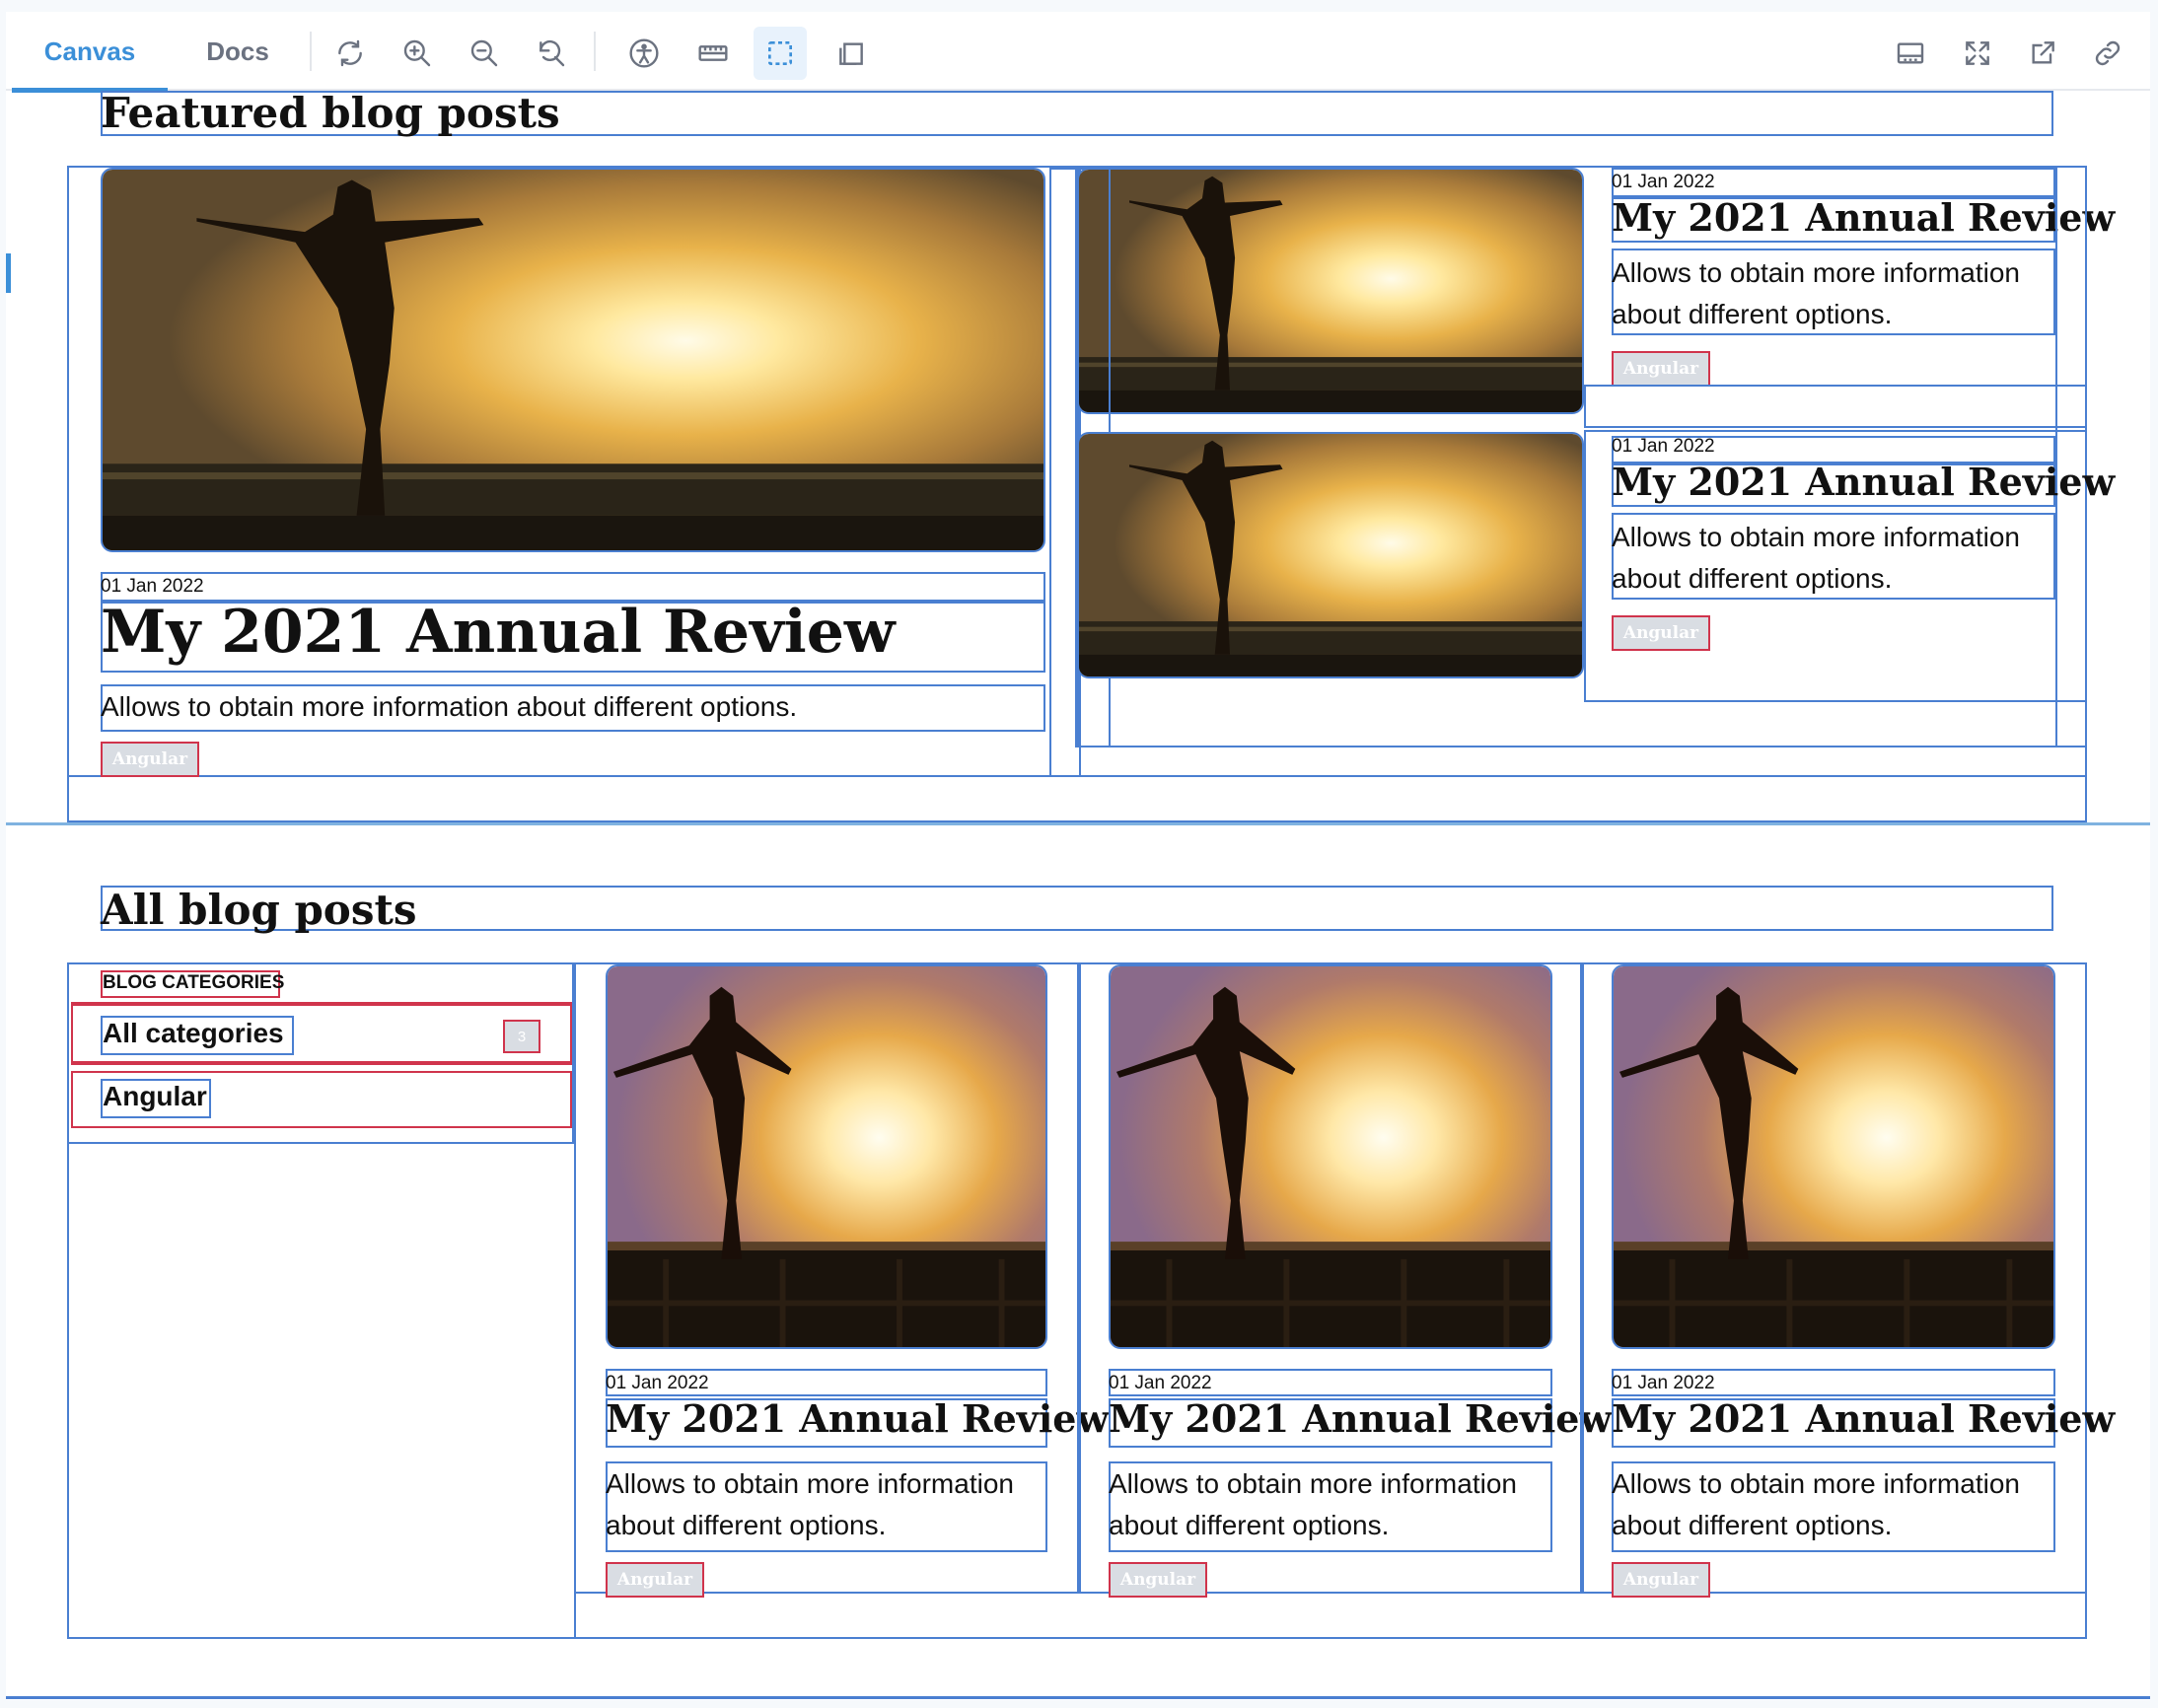 This screenshot has height=1708, width=2158. I want to click on viewport-button, so click(852, 53).